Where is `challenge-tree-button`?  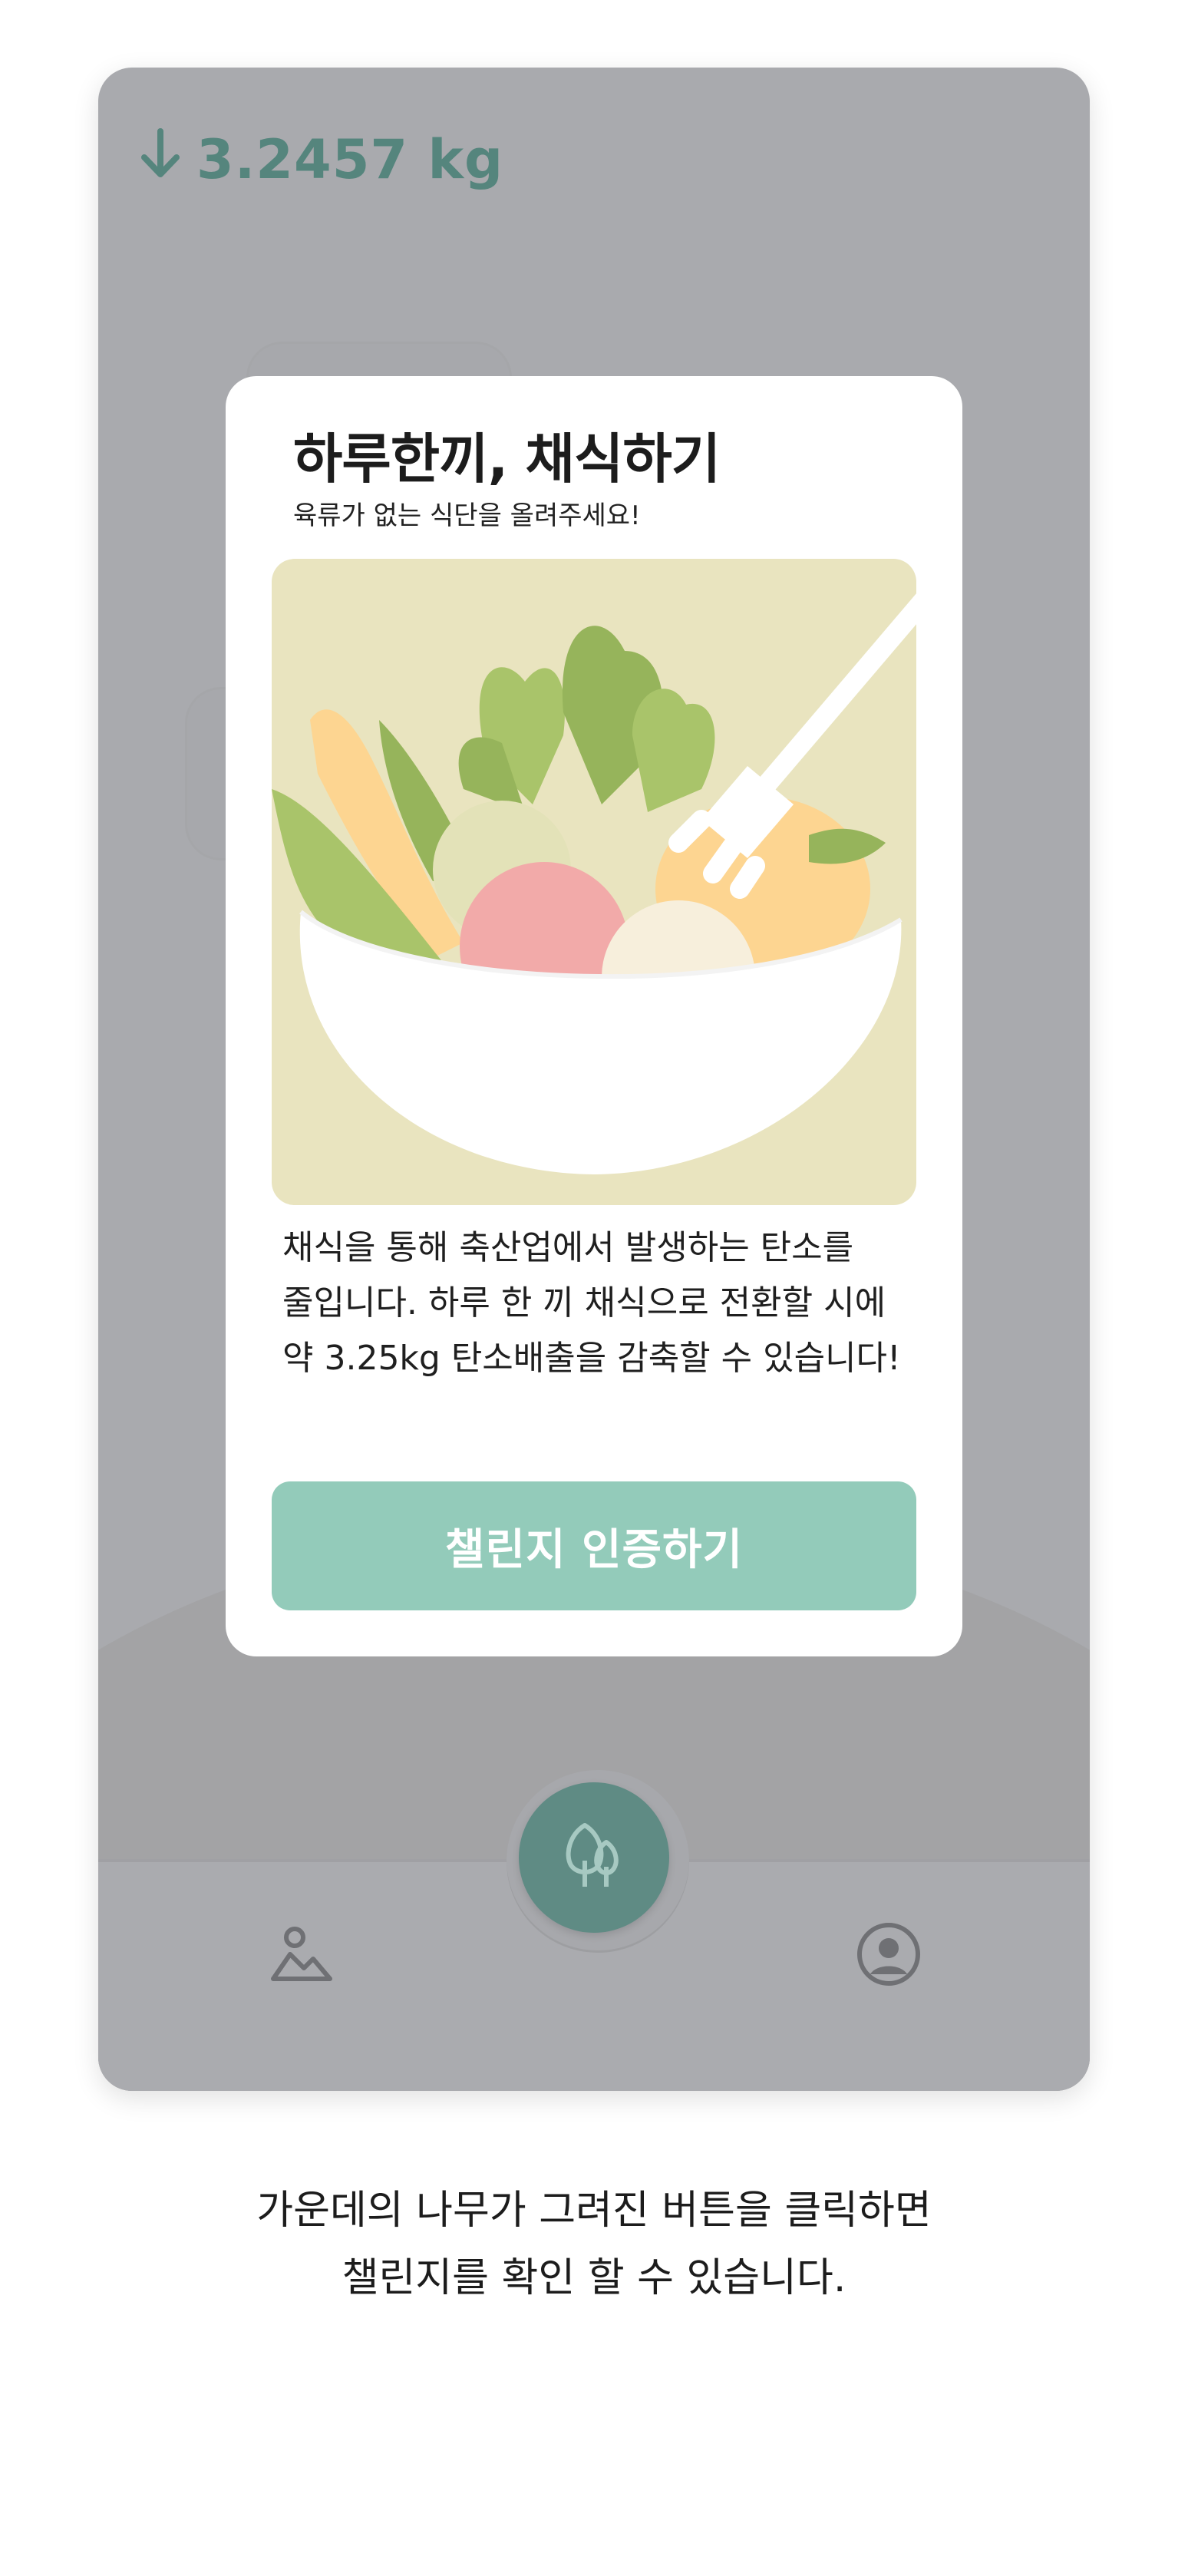 challenge-tree-button is located at coordinates (594, 1857).